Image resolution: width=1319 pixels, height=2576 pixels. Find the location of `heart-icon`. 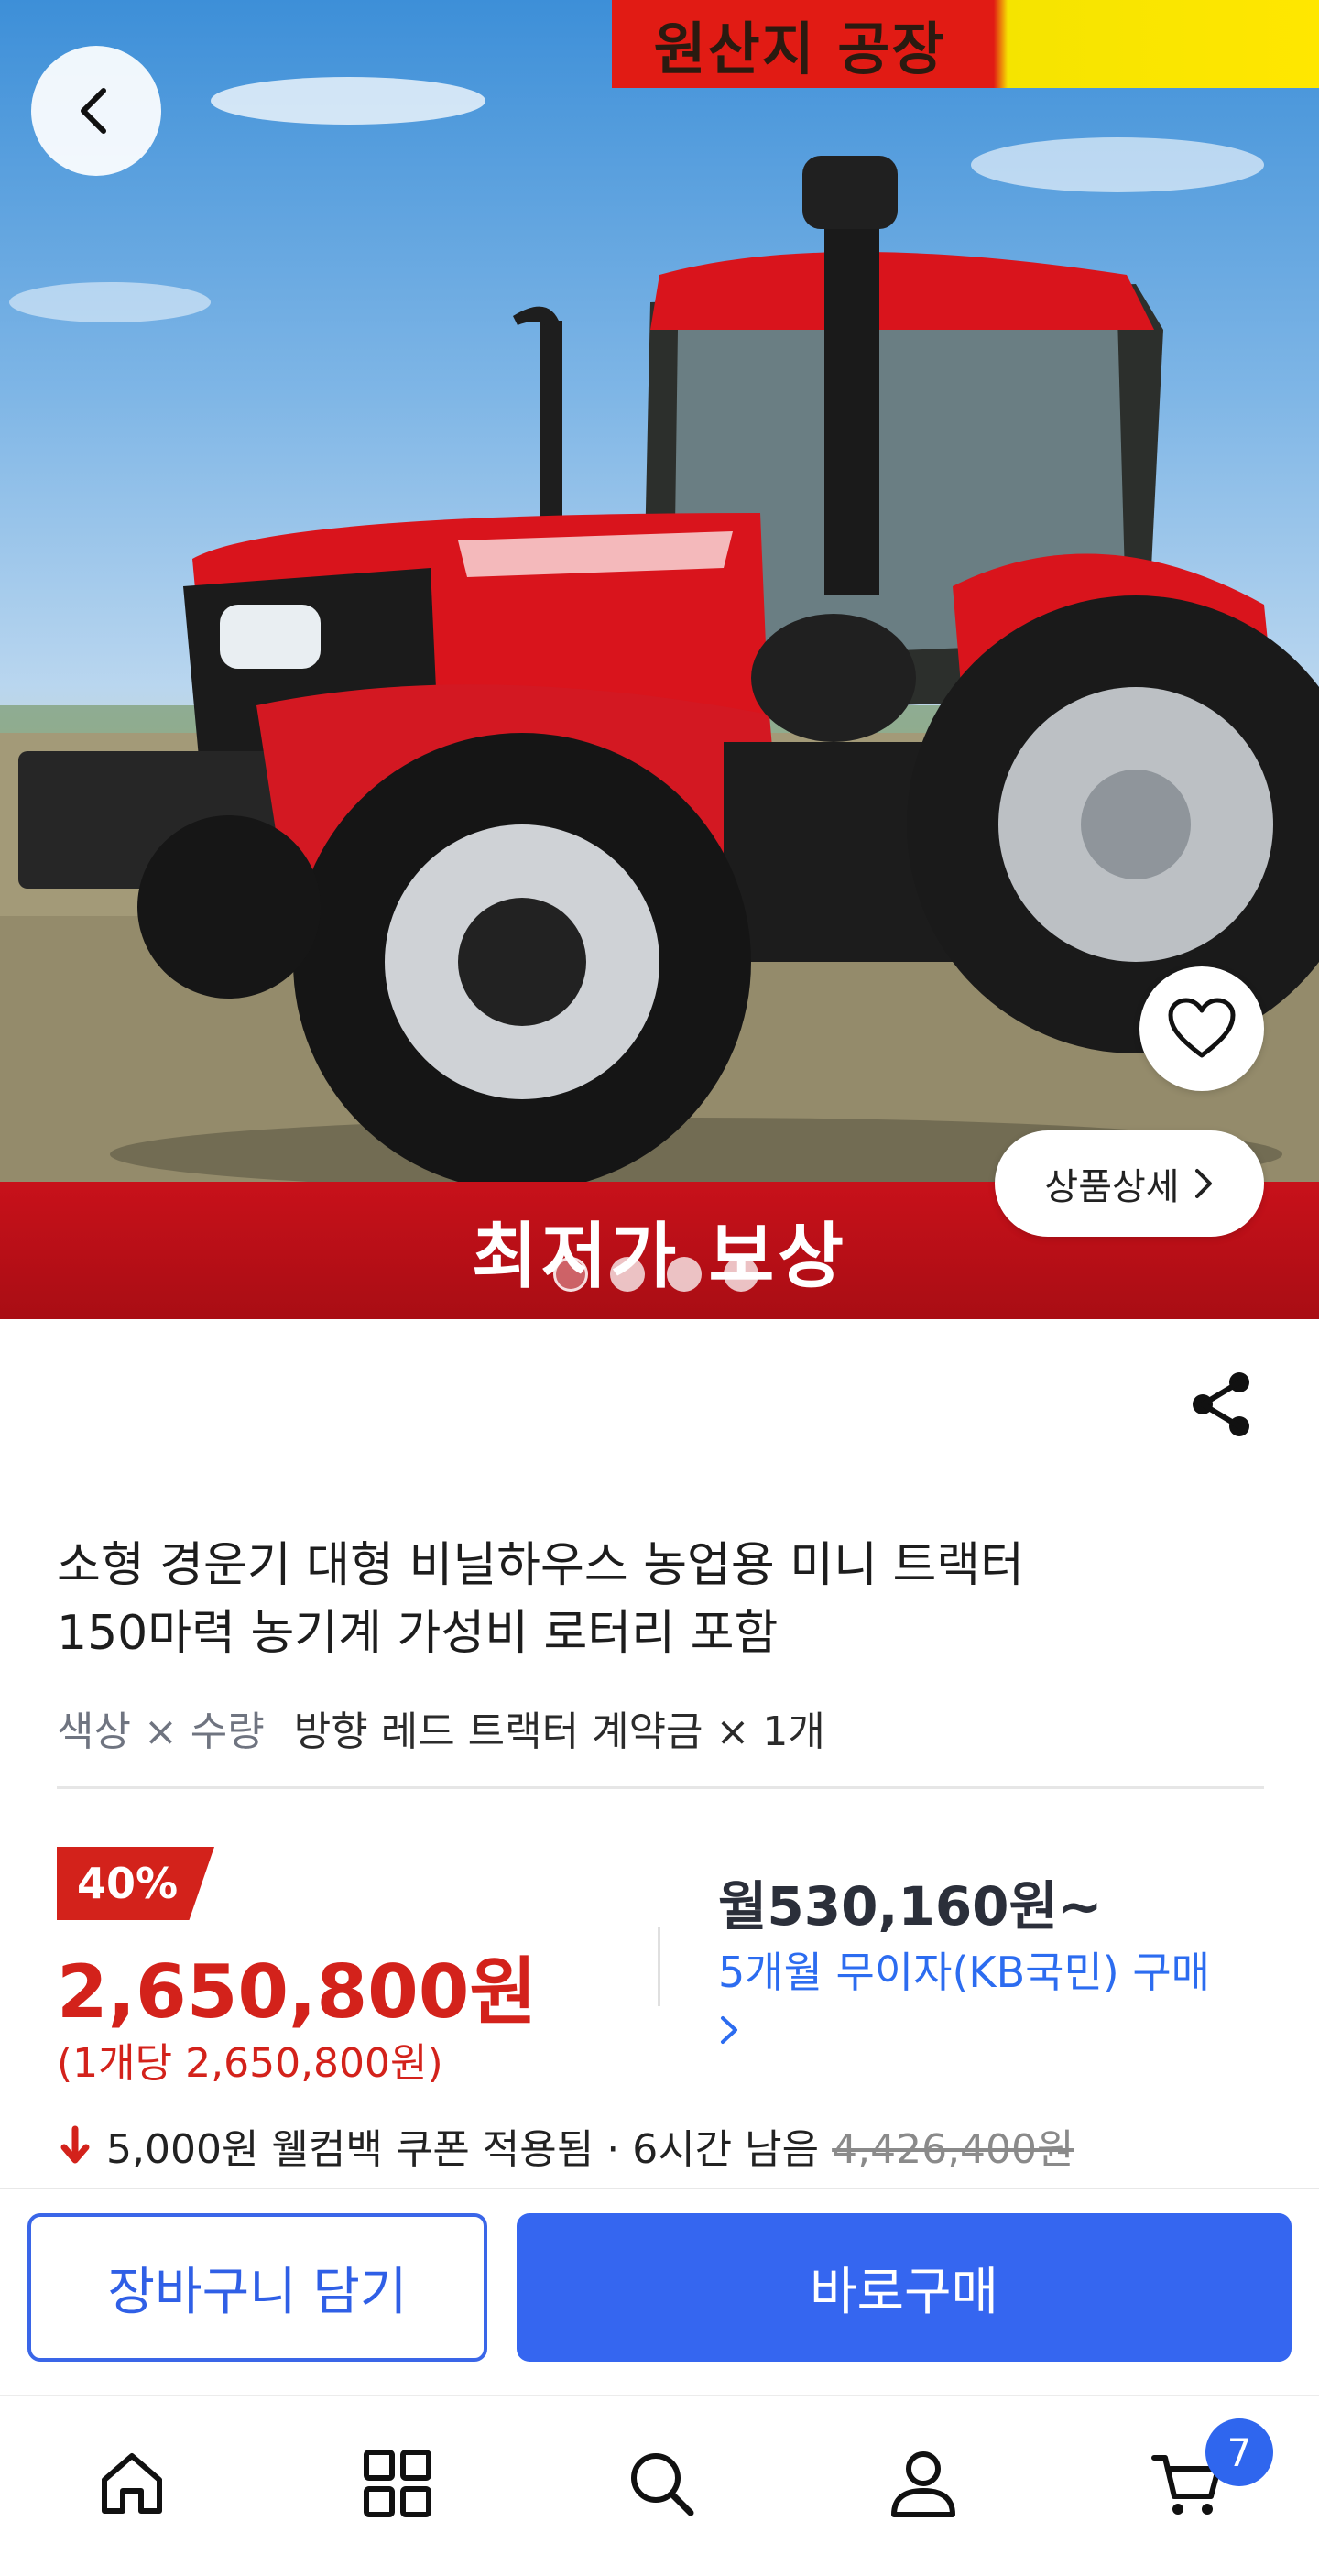

heart-icon is located at coordinates (1202, 1028).